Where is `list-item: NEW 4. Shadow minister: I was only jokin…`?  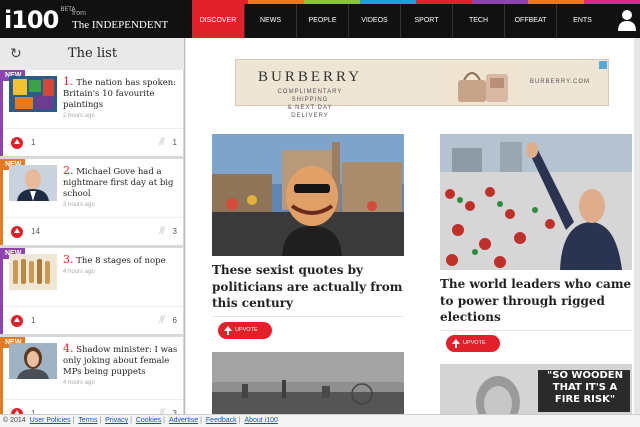 list-item: NEW 4. Shadow minister: I was only jokin… is located at coordinates (91, 380).